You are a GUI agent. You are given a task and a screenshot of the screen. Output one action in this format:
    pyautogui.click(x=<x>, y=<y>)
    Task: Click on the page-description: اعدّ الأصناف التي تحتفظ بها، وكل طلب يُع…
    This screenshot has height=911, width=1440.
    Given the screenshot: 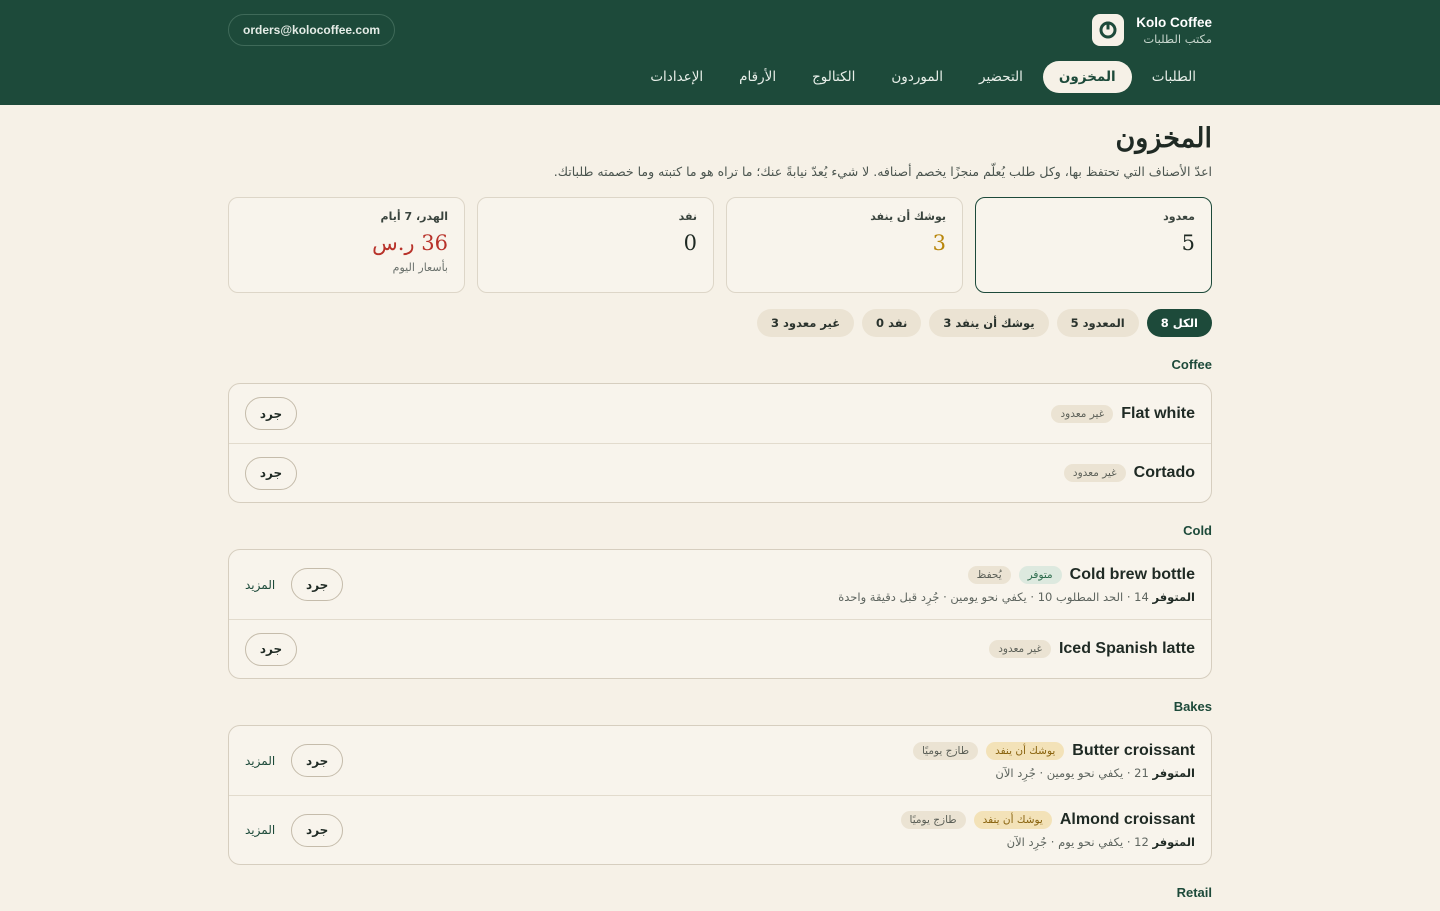 What is the action you would take?
    pyautogui.click(x=882, y=171)
    